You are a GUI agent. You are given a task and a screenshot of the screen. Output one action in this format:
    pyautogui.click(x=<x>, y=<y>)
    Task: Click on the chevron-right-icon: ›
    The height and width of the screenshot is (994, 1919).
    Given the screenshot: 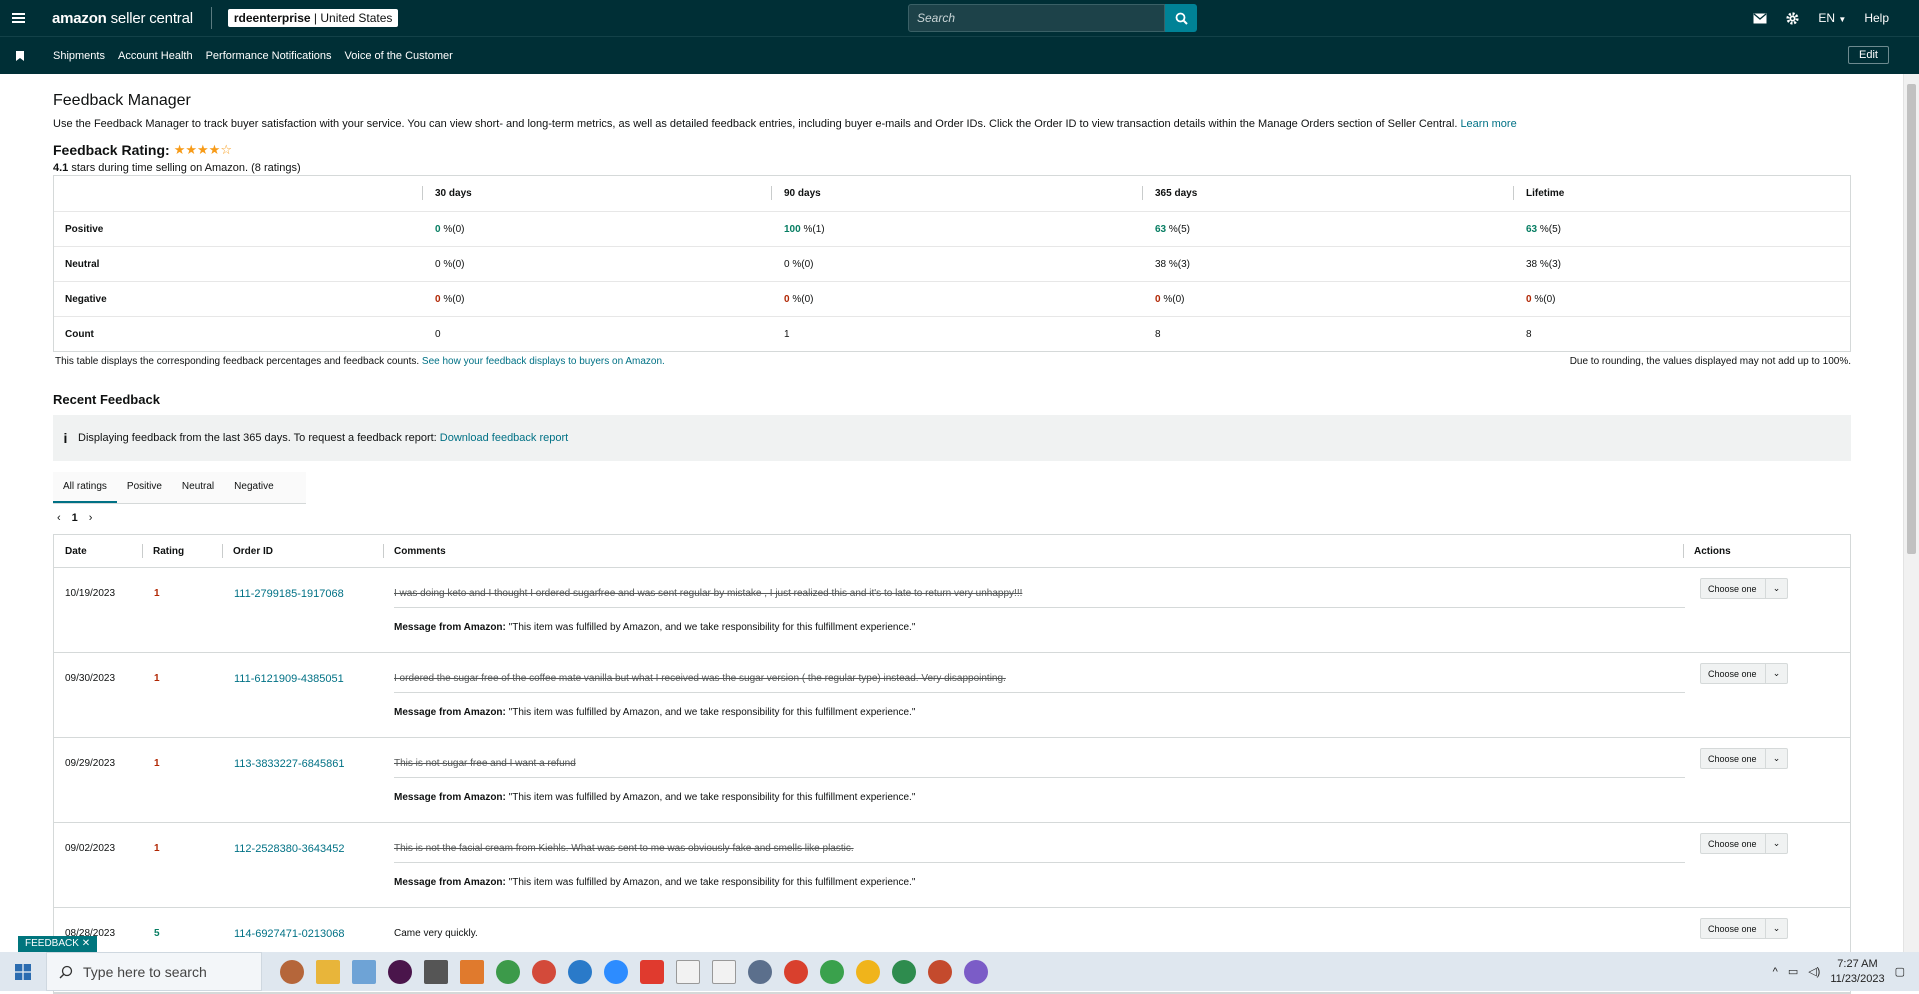 What is the action you would take?
    pyautogui.click(x=91, y=518)
    